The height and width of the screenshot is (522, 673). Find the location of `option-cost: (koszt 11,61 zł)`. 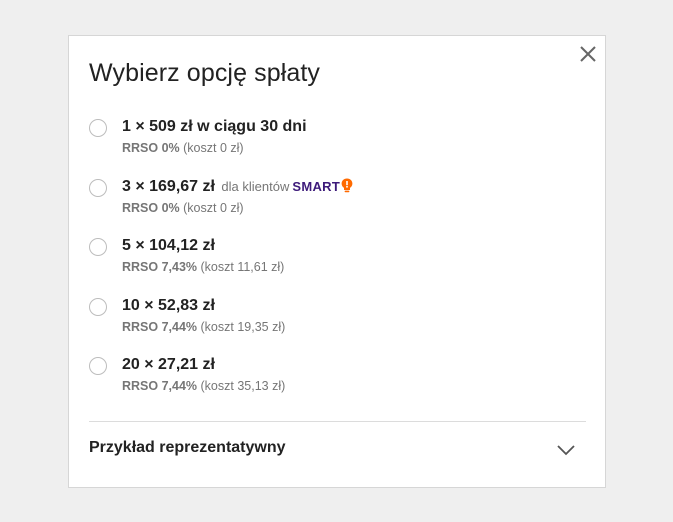

option-cost: (koszt 11,61 zł) is located at coordinates (242, 267).